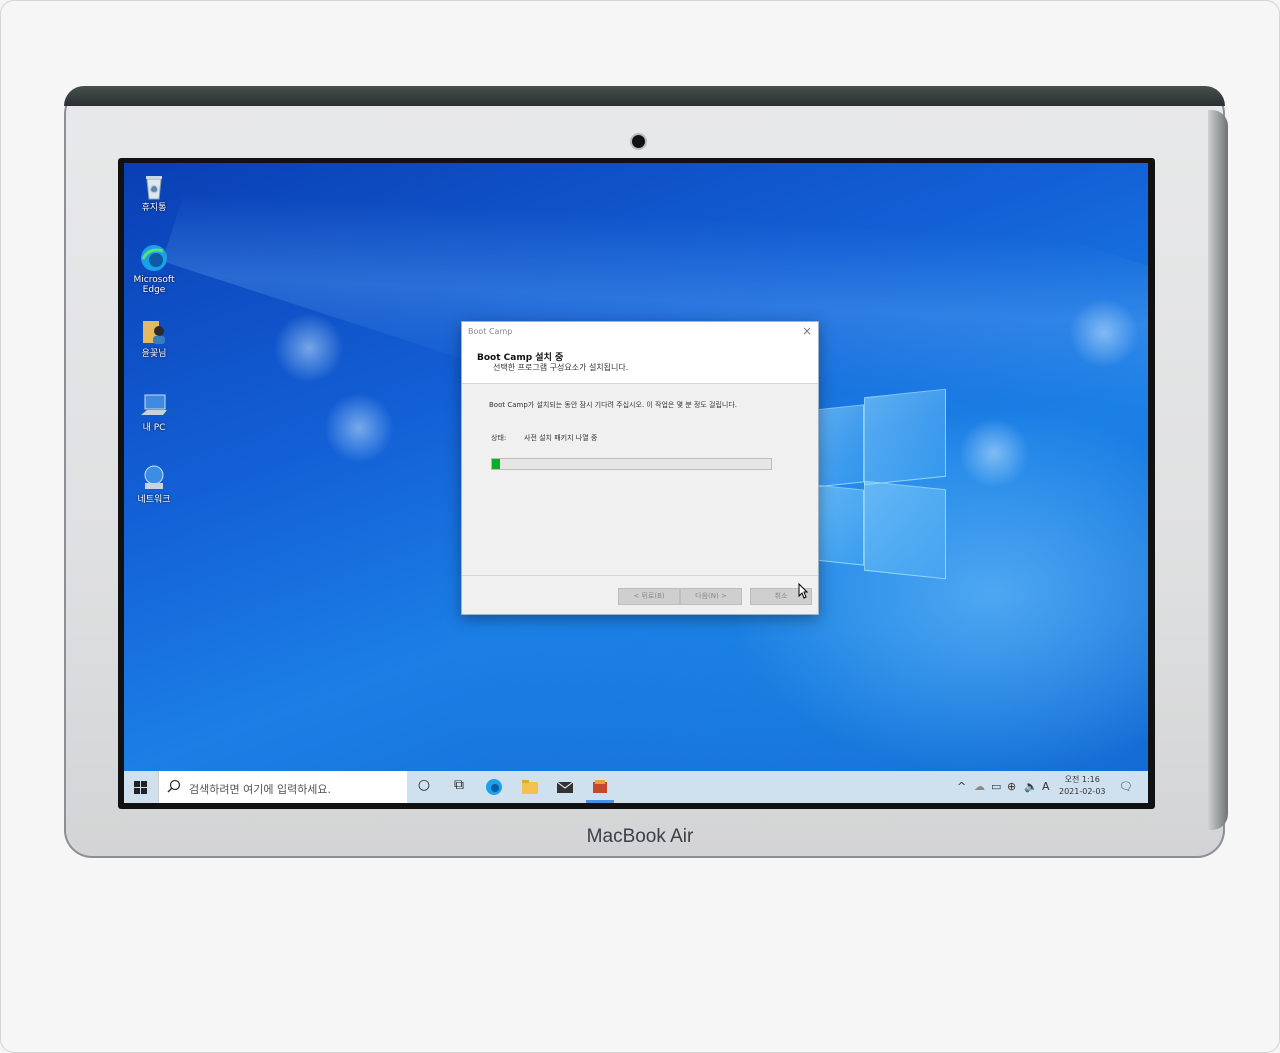  I want to click on tray-cloud-icon: ☁, so click(979, 786).